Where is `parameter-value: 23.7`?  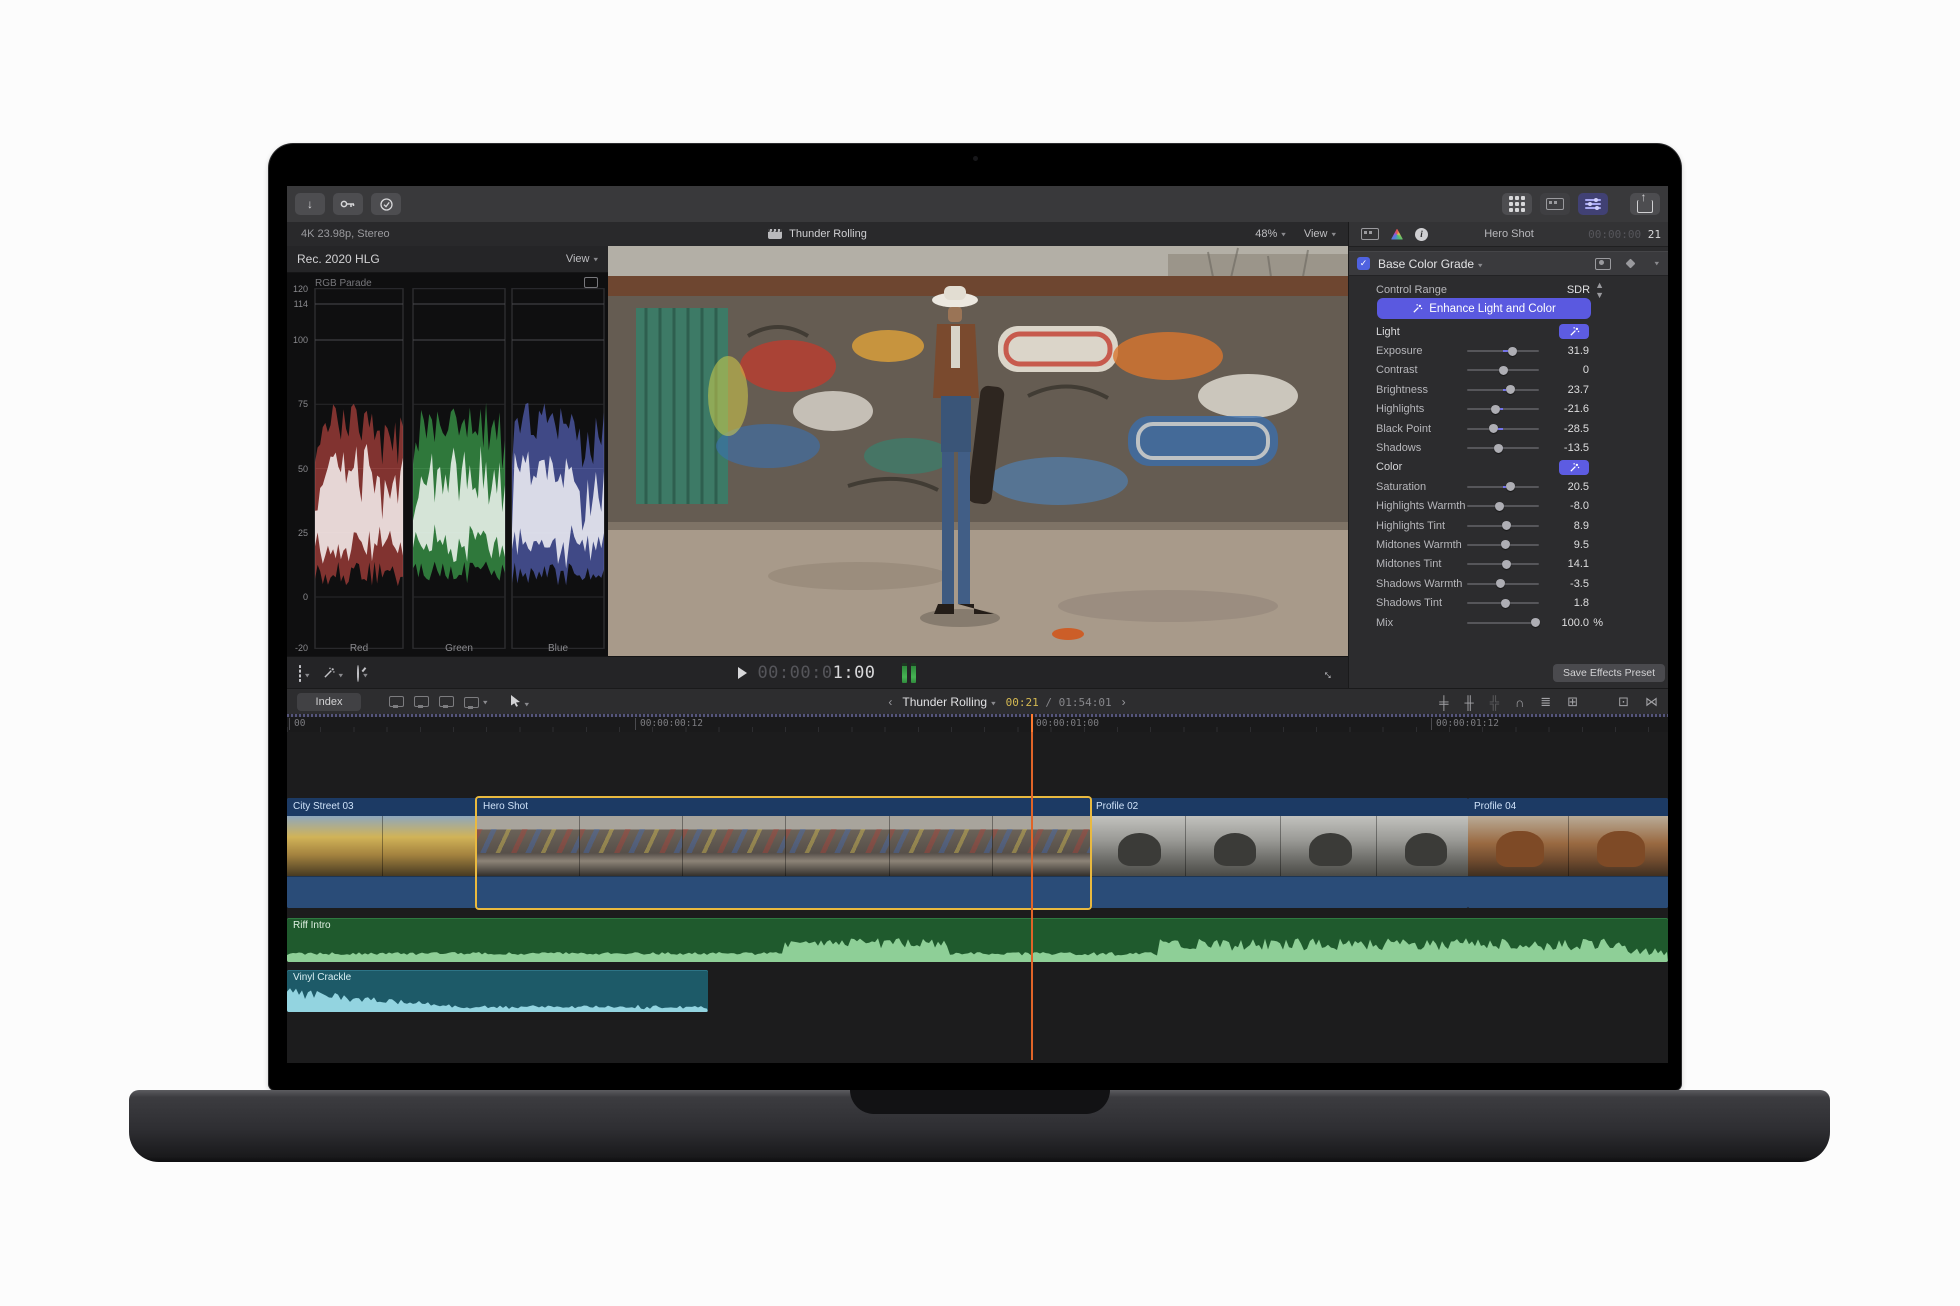
parameter-value: 23.7 is located at coordinates (1565, 390).